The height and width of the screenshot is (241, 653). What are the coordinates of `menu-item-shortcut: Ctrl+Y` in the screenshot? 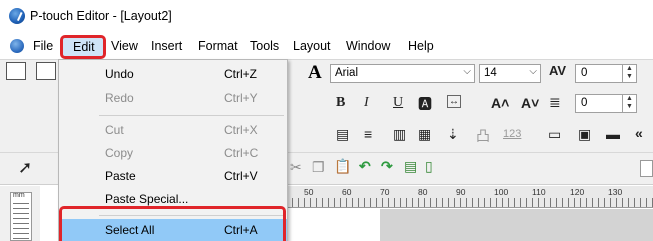 It's located at (241, 98).